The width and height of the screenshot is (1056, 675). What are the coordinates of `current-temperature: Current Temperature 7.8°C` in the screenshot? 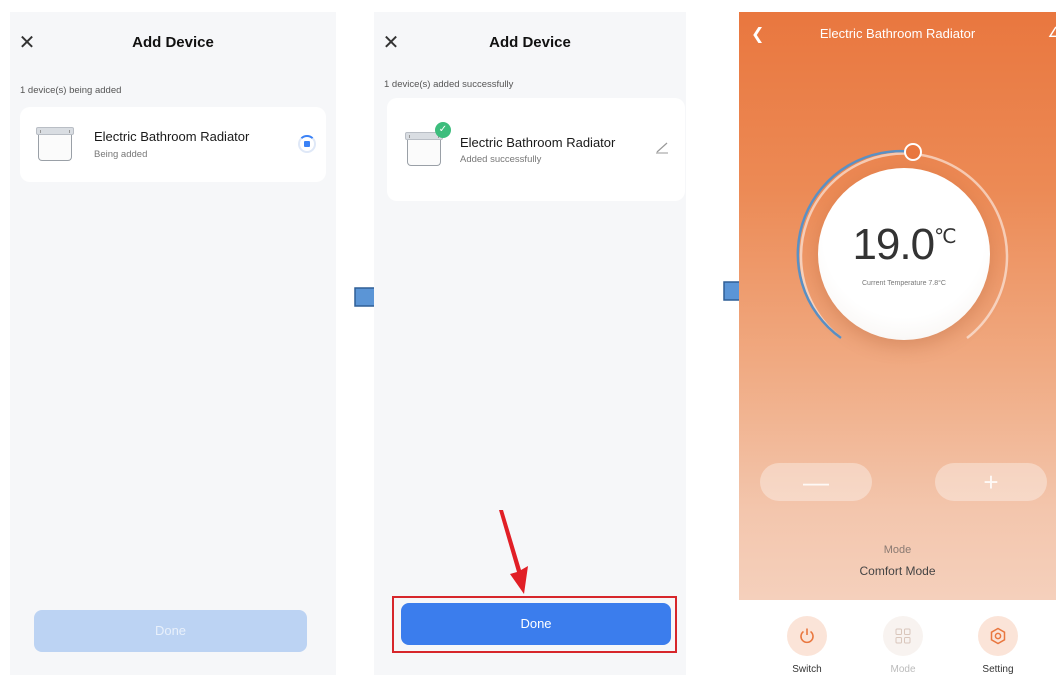 It's located at (904, 283).